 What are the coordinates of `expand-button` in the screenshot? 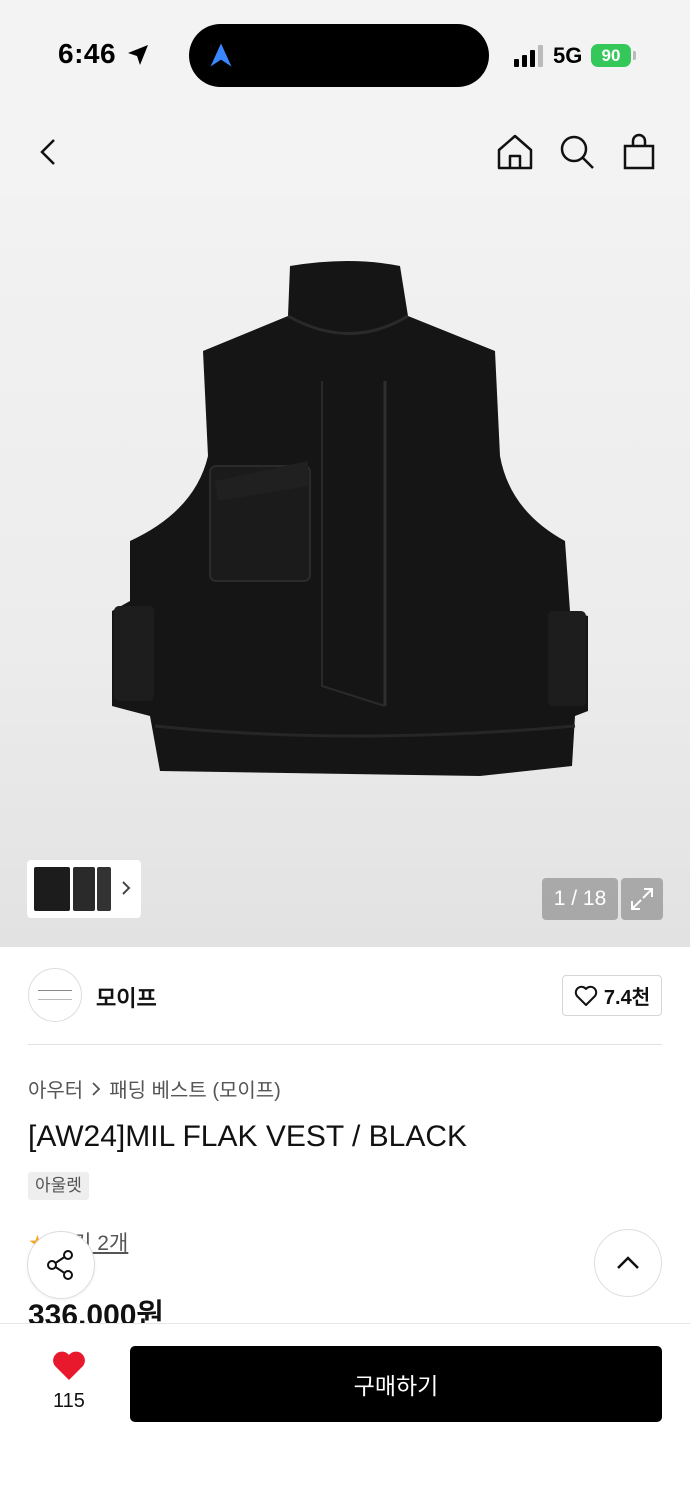 It's located at (642, 899).